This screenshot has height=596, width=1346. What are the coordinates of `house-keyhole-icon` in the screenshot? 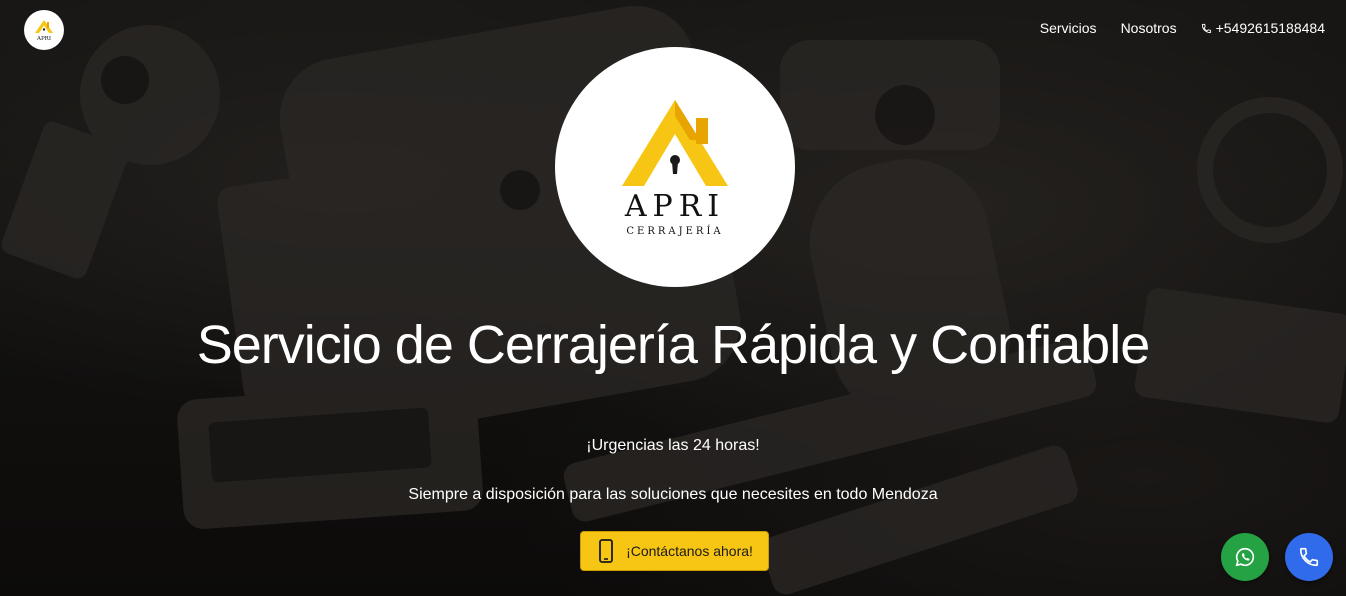 It's located at (675, 142).